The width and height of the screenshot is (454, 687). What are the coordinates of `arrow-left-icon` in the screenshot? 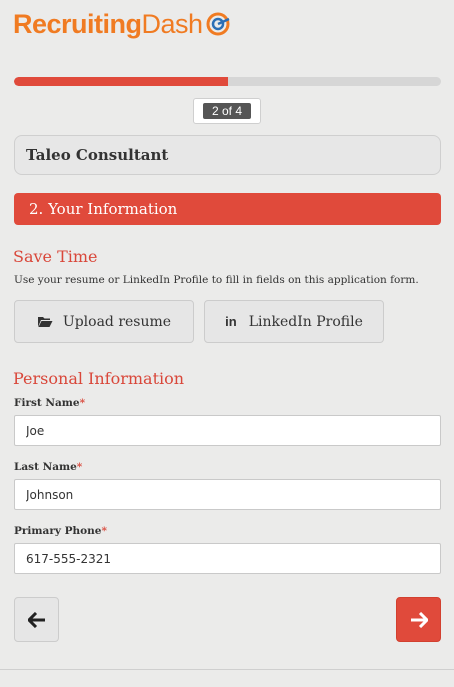 It's located at (36, 619).